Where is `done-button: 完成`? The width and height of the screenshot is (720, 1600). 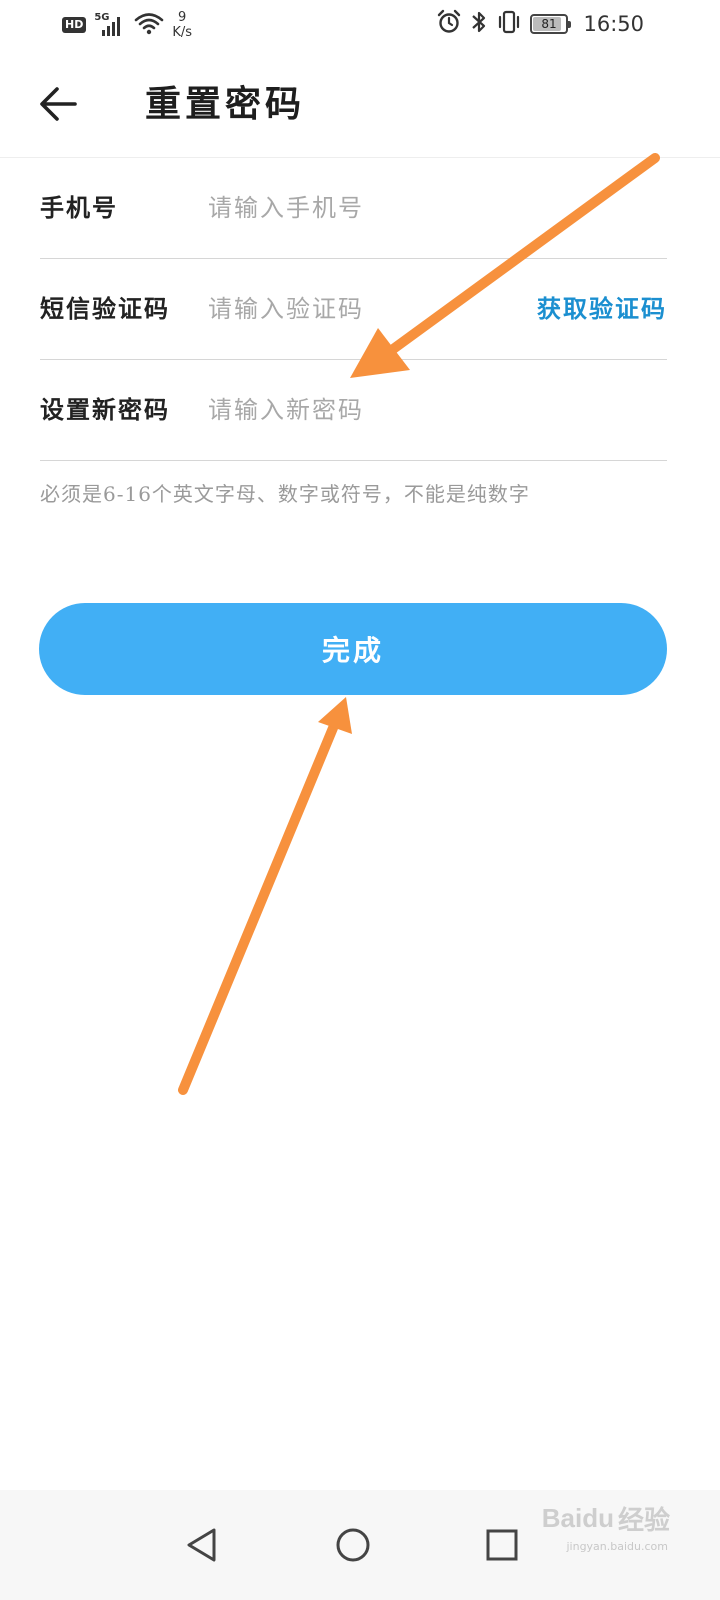
done-button: 完成 is located at coordinates (353, 649).